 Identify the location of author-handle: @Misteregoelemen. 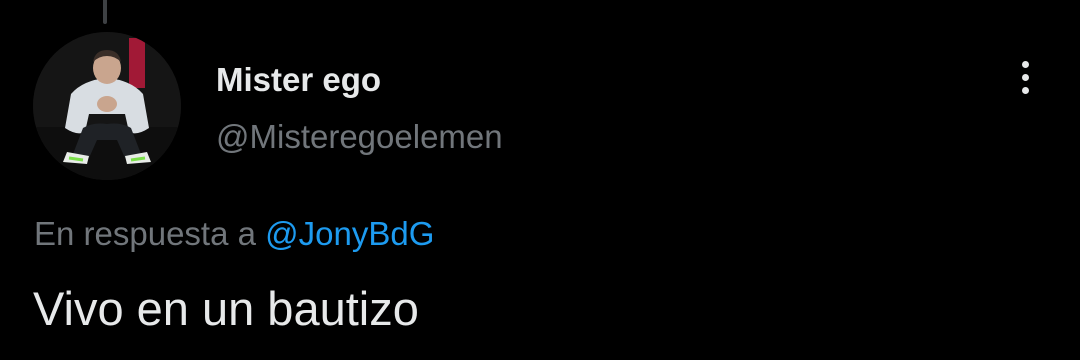
(359, 137).